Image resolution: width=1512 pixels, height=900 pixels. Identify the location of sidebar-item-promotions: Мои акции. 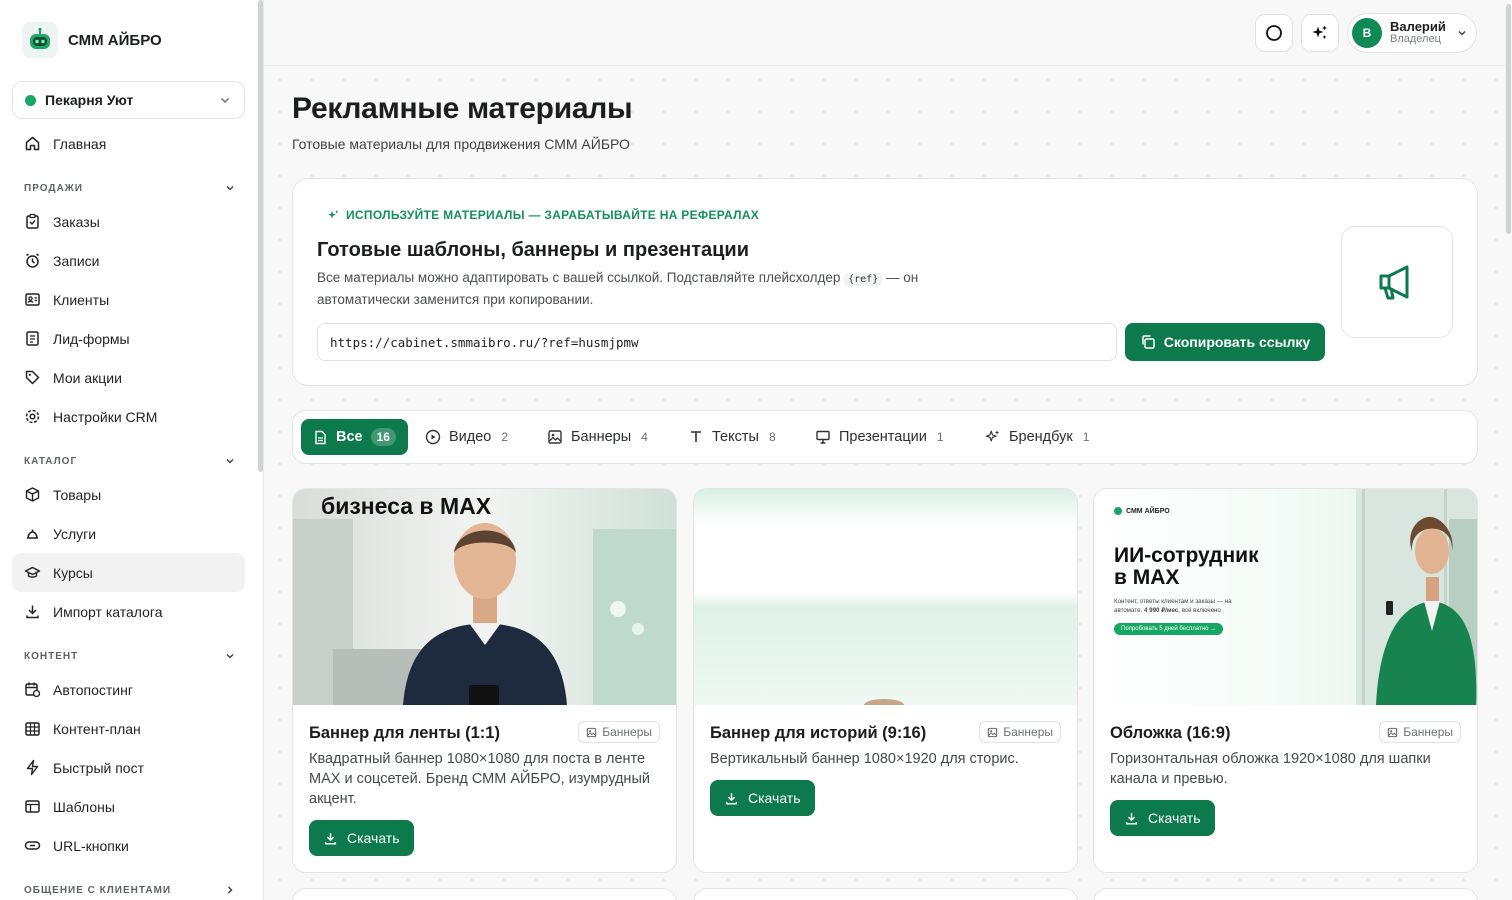
(128, 377).